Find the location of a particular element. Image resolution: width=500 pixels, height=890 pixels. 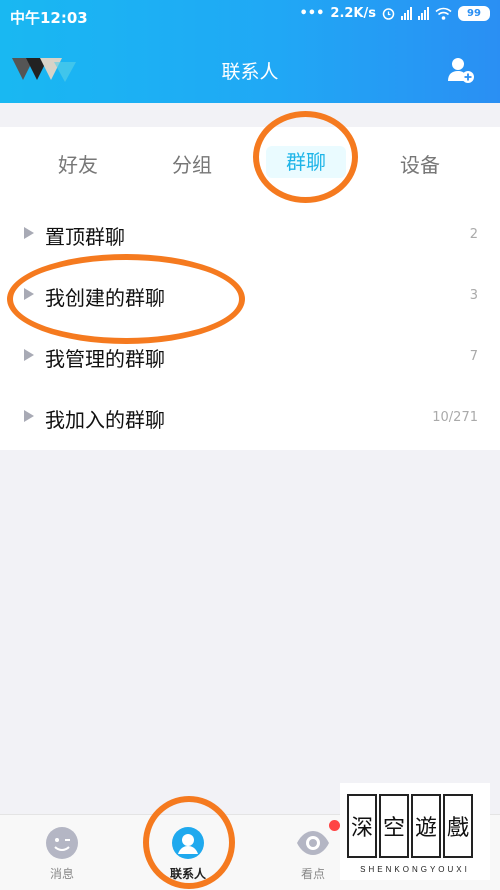

list-item-label: 置顶群聊 is located at coordinates (85, 237).